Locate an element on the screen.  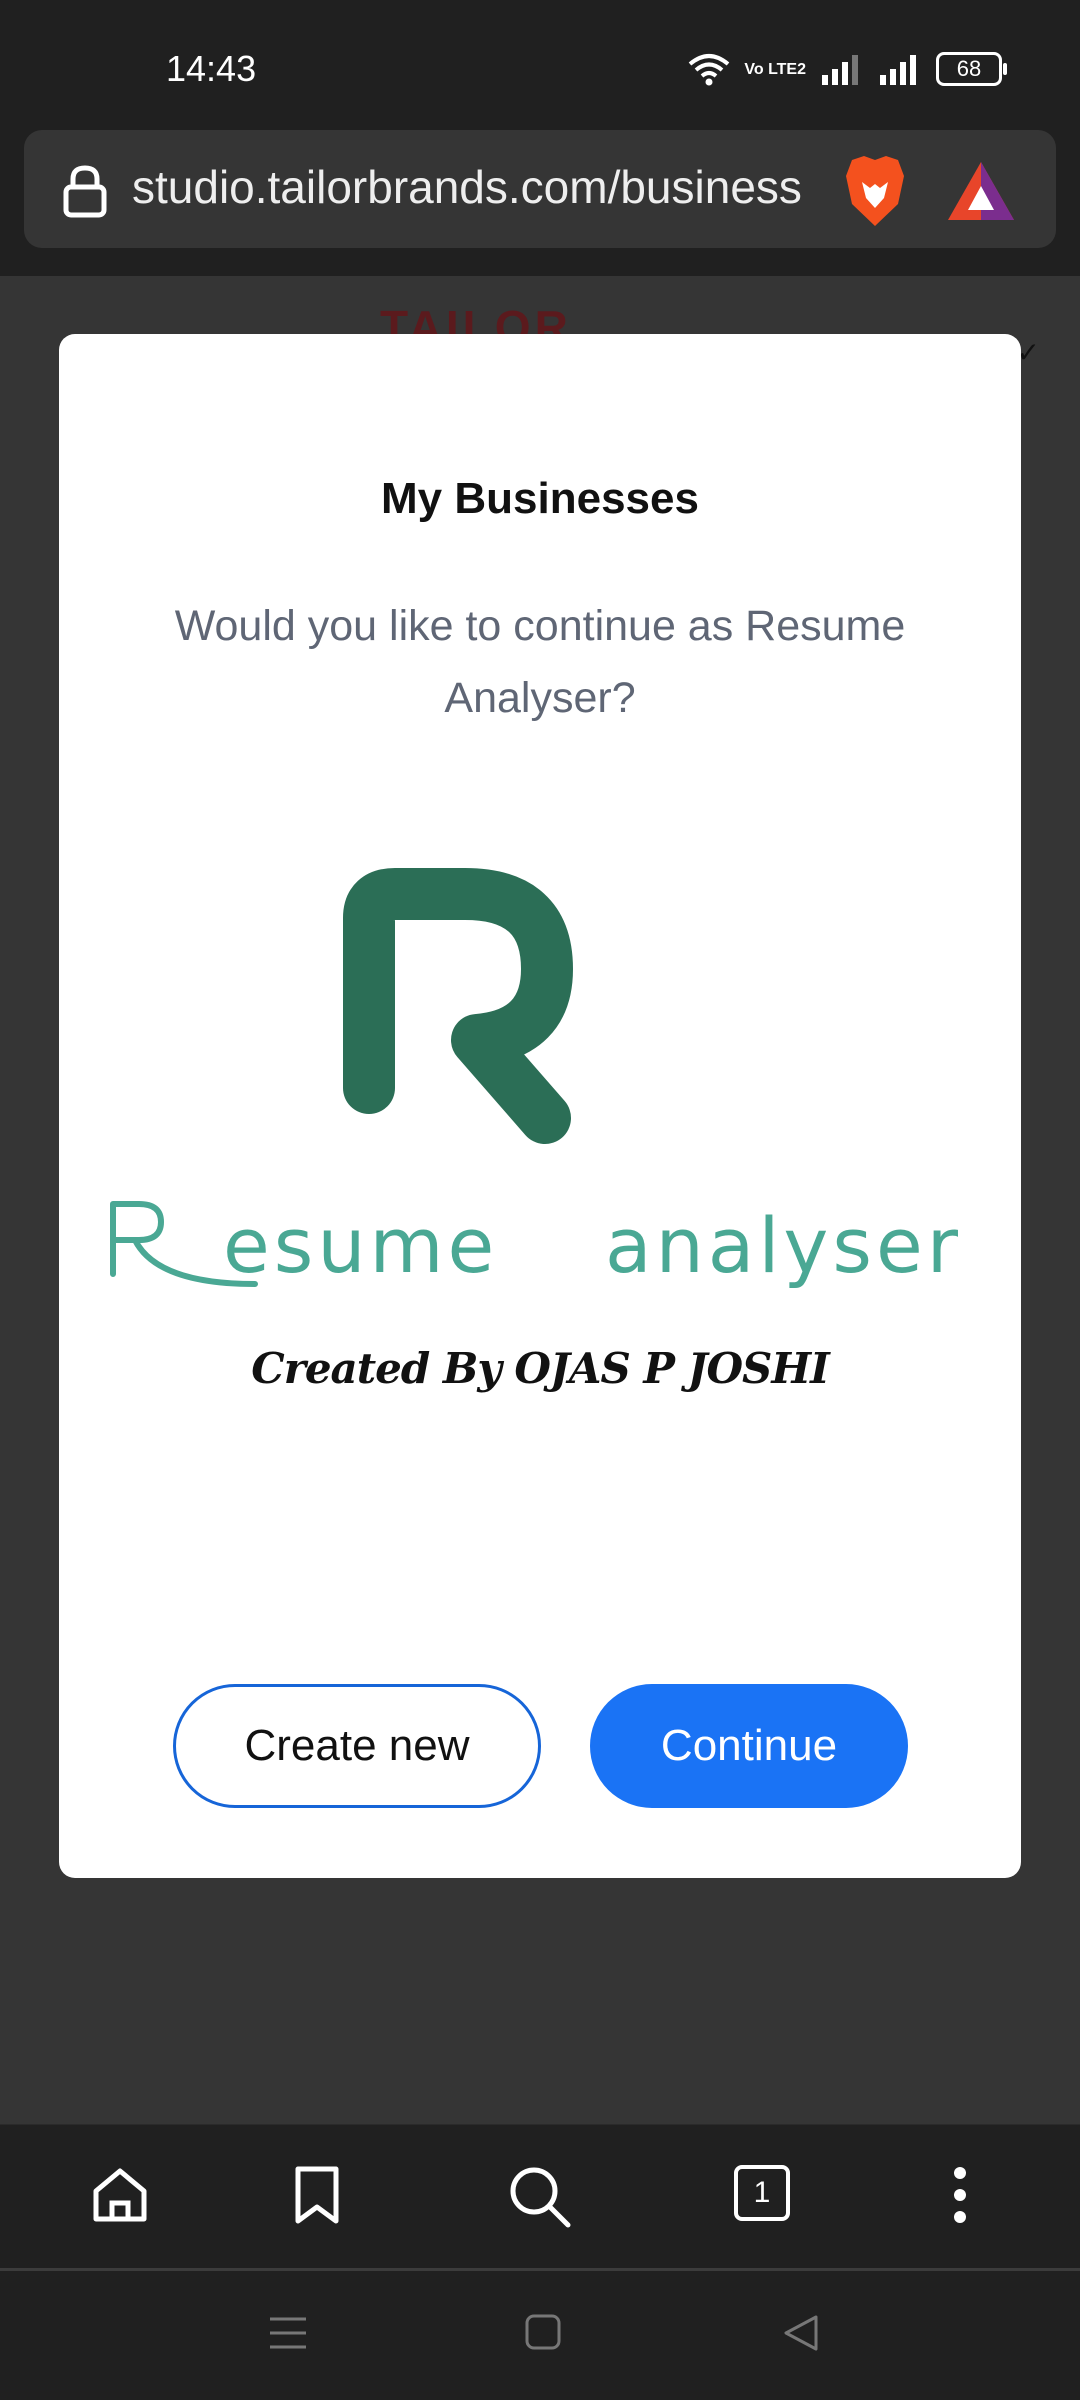
browser-bottom-bar: 1 is located at coordinates (540, 2196).